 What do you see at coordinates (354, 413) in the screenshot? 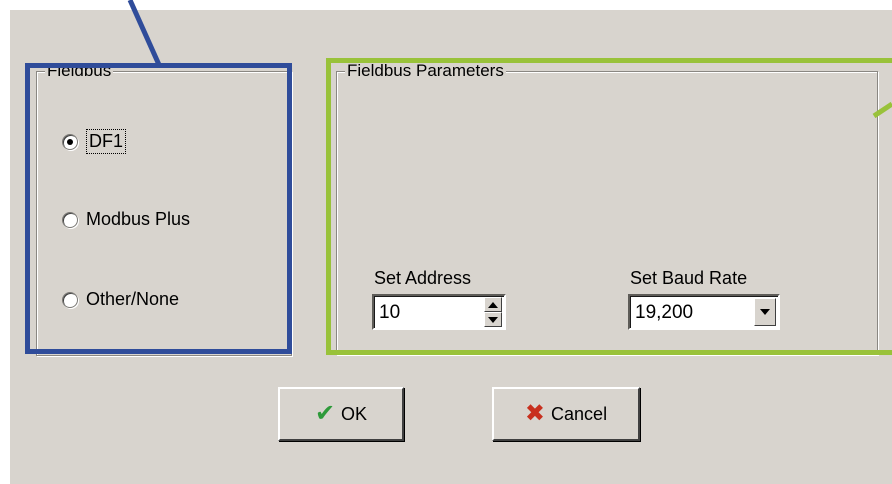
I see `ok-button-label: OK` at bounding box center [354, 413].